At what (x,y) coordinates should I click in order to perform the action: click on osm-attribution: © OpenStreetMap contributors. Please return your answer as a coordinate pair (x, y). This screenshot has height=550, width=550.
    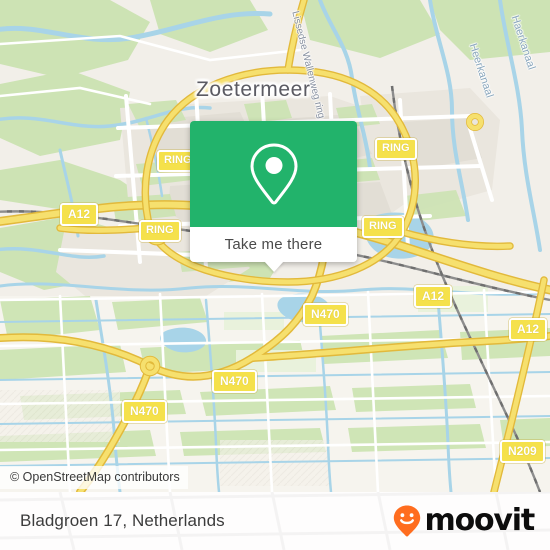
    Looking at the image, I should click on (94, 477).